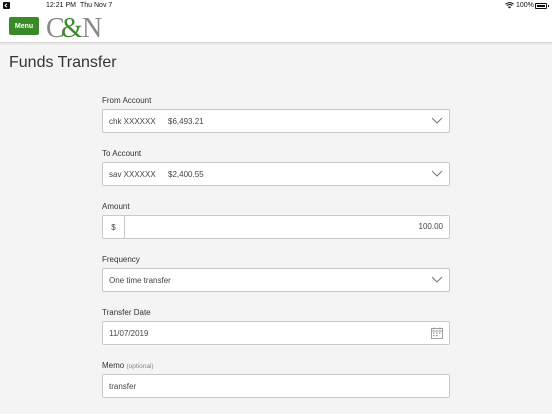 Image resolution: width=552 pixels, height=414 pixels. What do you see at coordinates (127, 100) in the screenshot?
I see `from-account-label: From Account` at bounding box center [127, 100].